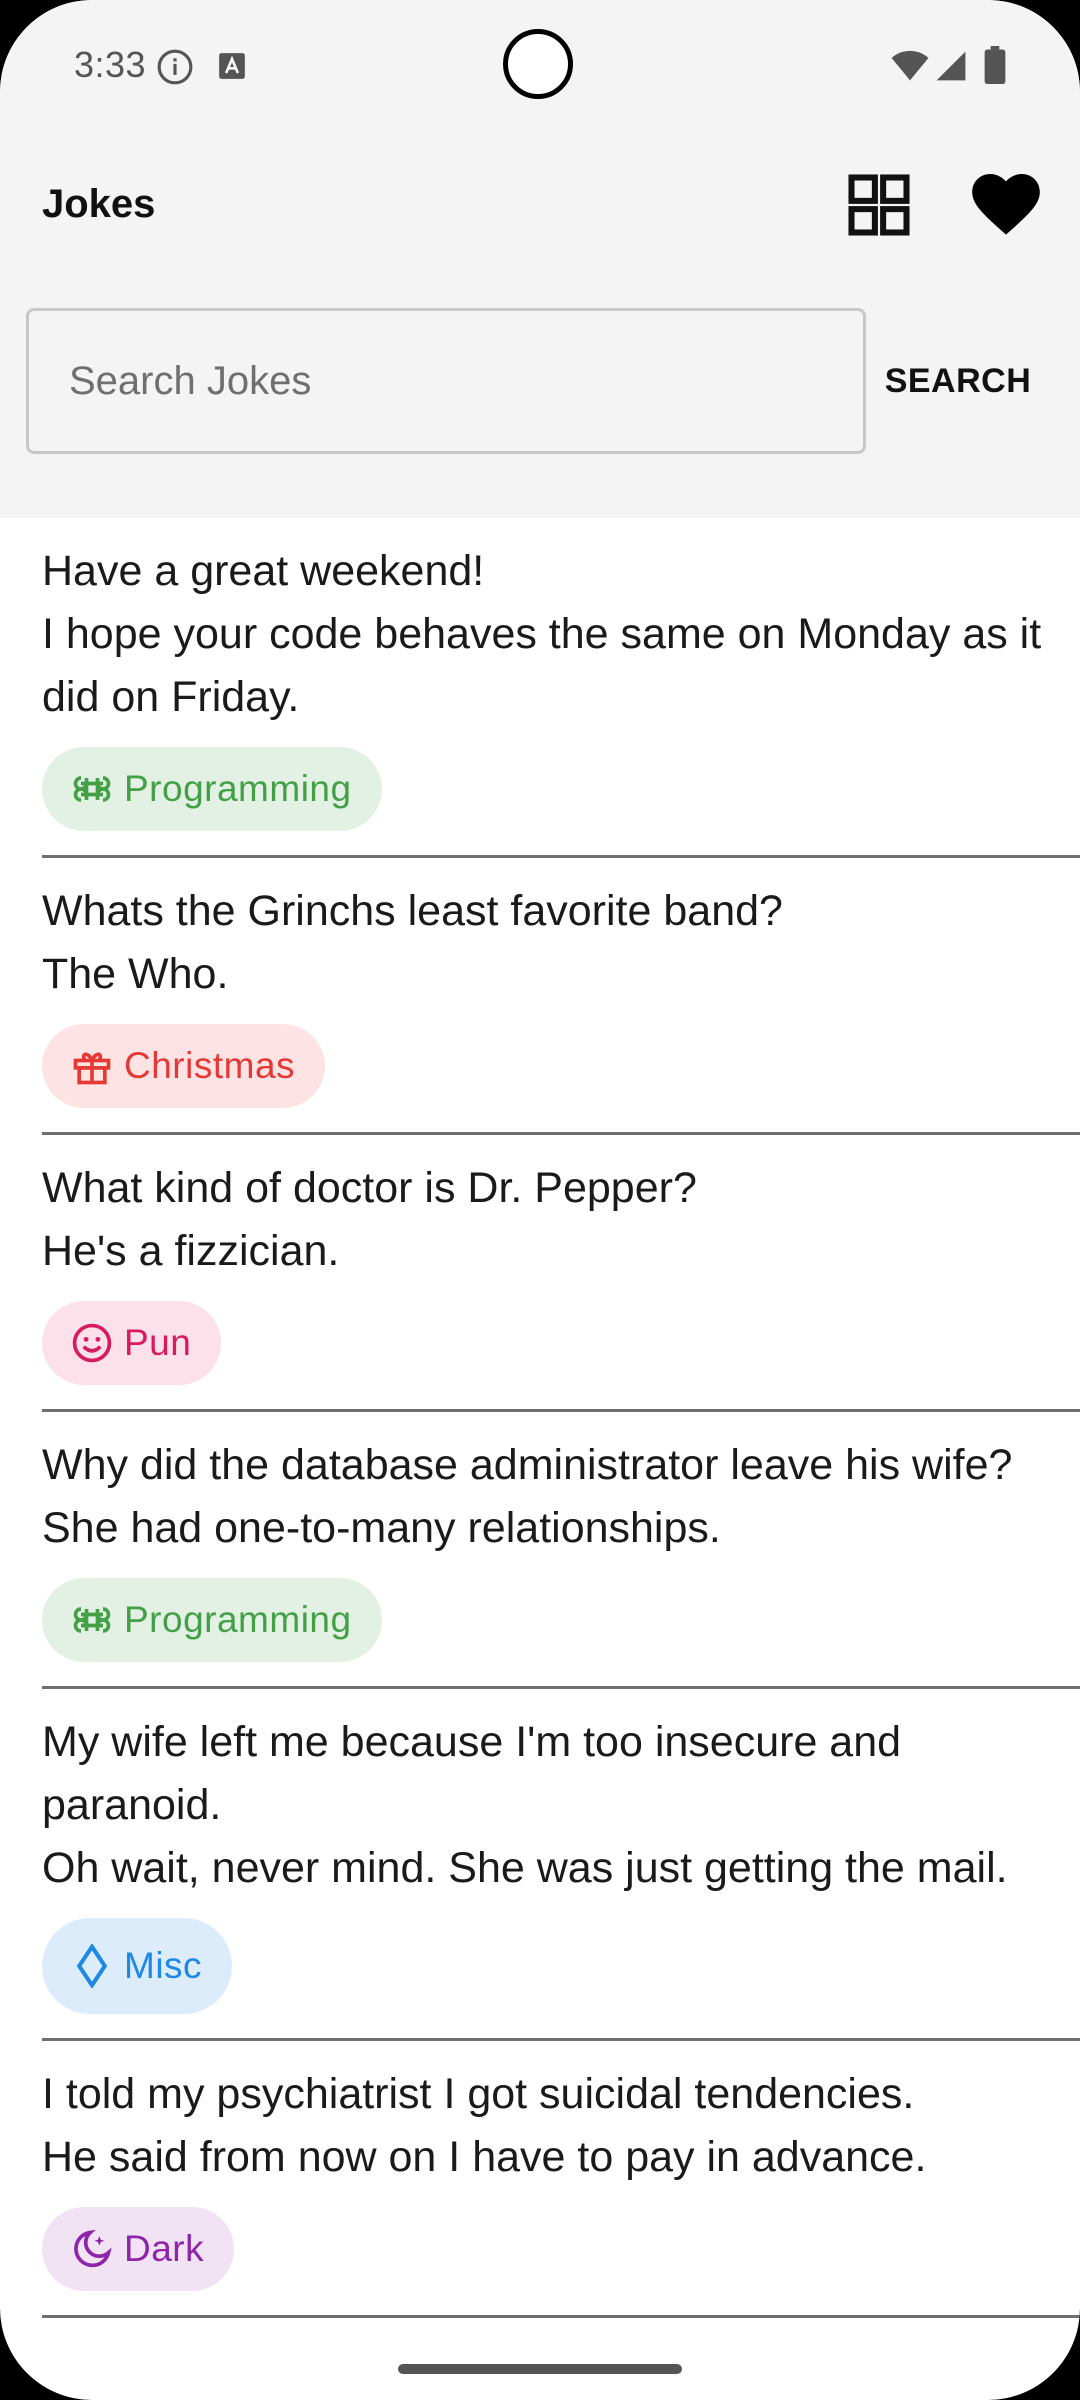 This screenshot has height=2400, width=1080. I want to click on category-chip-christmas: Christmas, so click(184, 1066).